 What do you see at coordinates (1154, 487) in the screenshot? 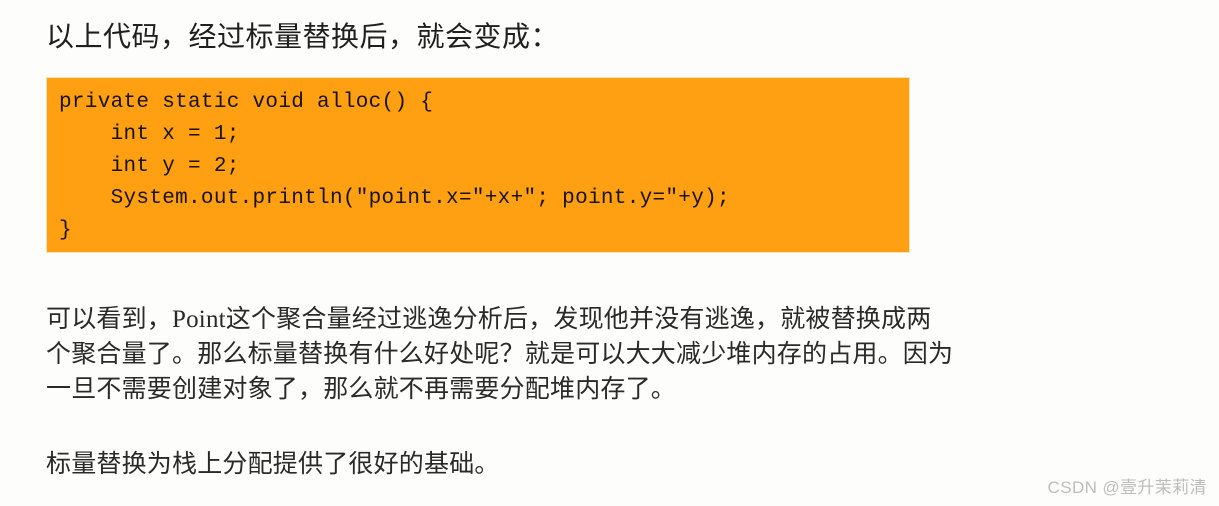
I see `watermark-author: @壹升茉莉清` at bounding box center [1154, 487].